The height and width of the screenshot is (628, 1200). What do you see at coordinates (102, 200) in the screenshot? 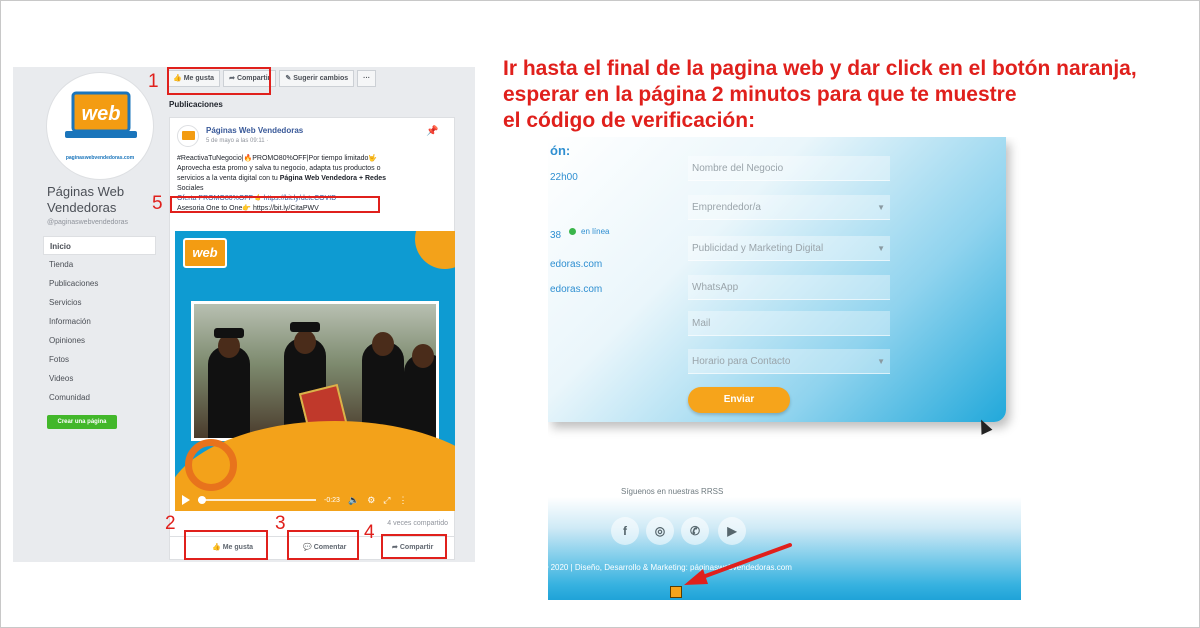
I see `page-name: Páginas Web Vendedoras` at bounding box center [102, 200].